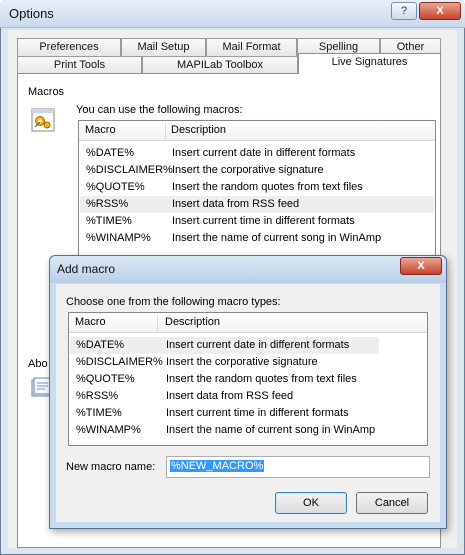 The height and width of the screenshot is (555, 465). I want to click on close-button: X, so click(440, 11).